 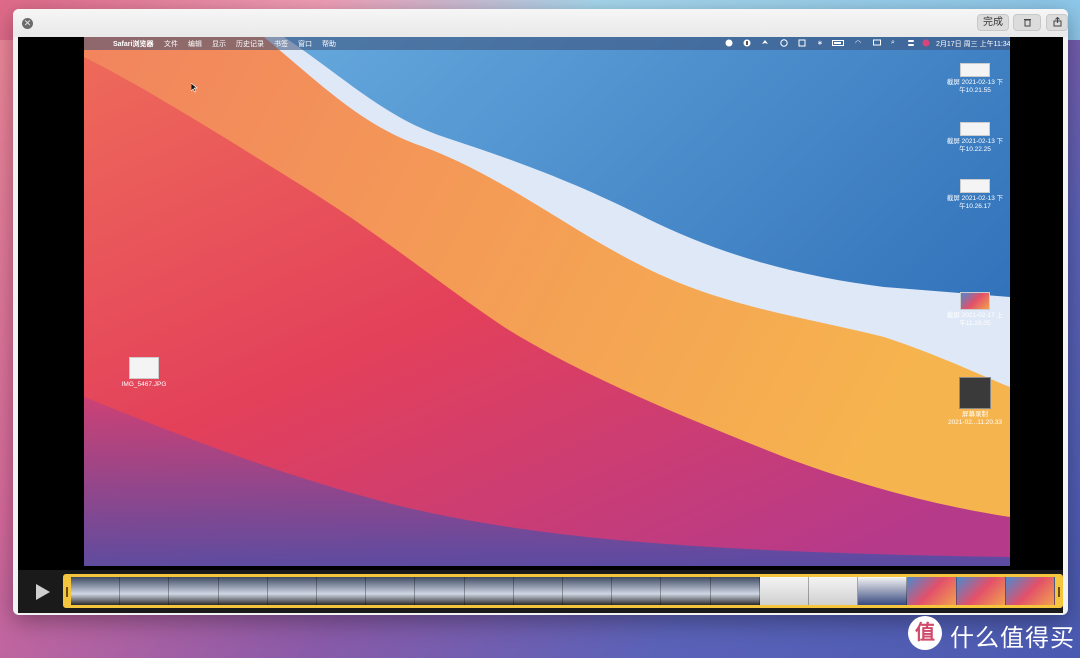 What do you see at coordinates (925, 633) in the screenshot?
I see `watermark-logo: 值` at bounding box center [925, 633].